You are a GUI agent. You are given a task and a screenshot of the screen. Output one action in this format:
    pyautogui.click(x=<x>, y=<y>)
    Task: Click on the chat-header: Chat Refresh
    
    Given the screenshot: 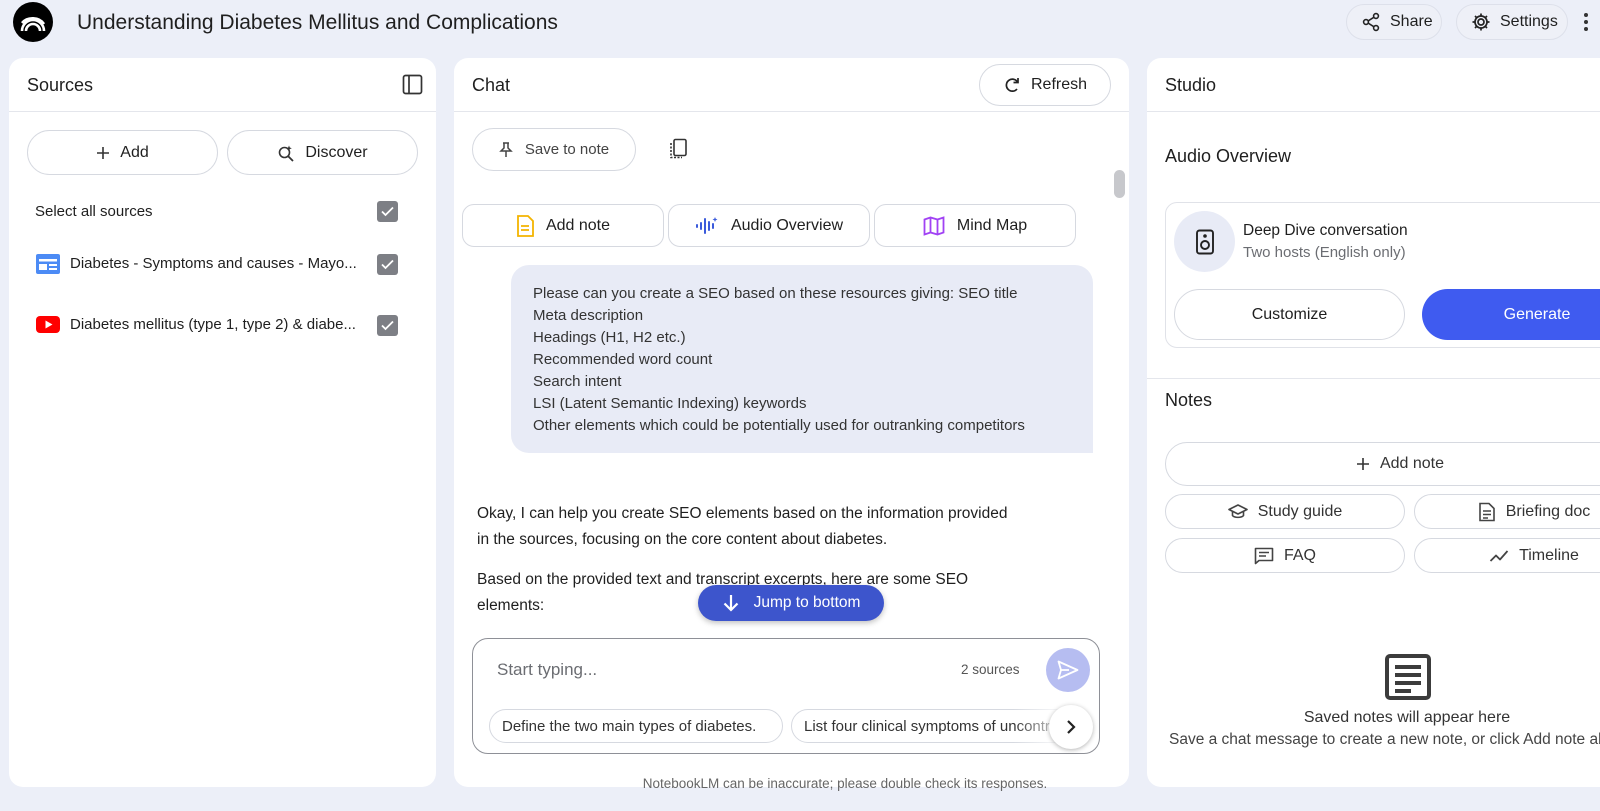 What is the action you would take?
    pyautogui.click(x=791, y=85)
    